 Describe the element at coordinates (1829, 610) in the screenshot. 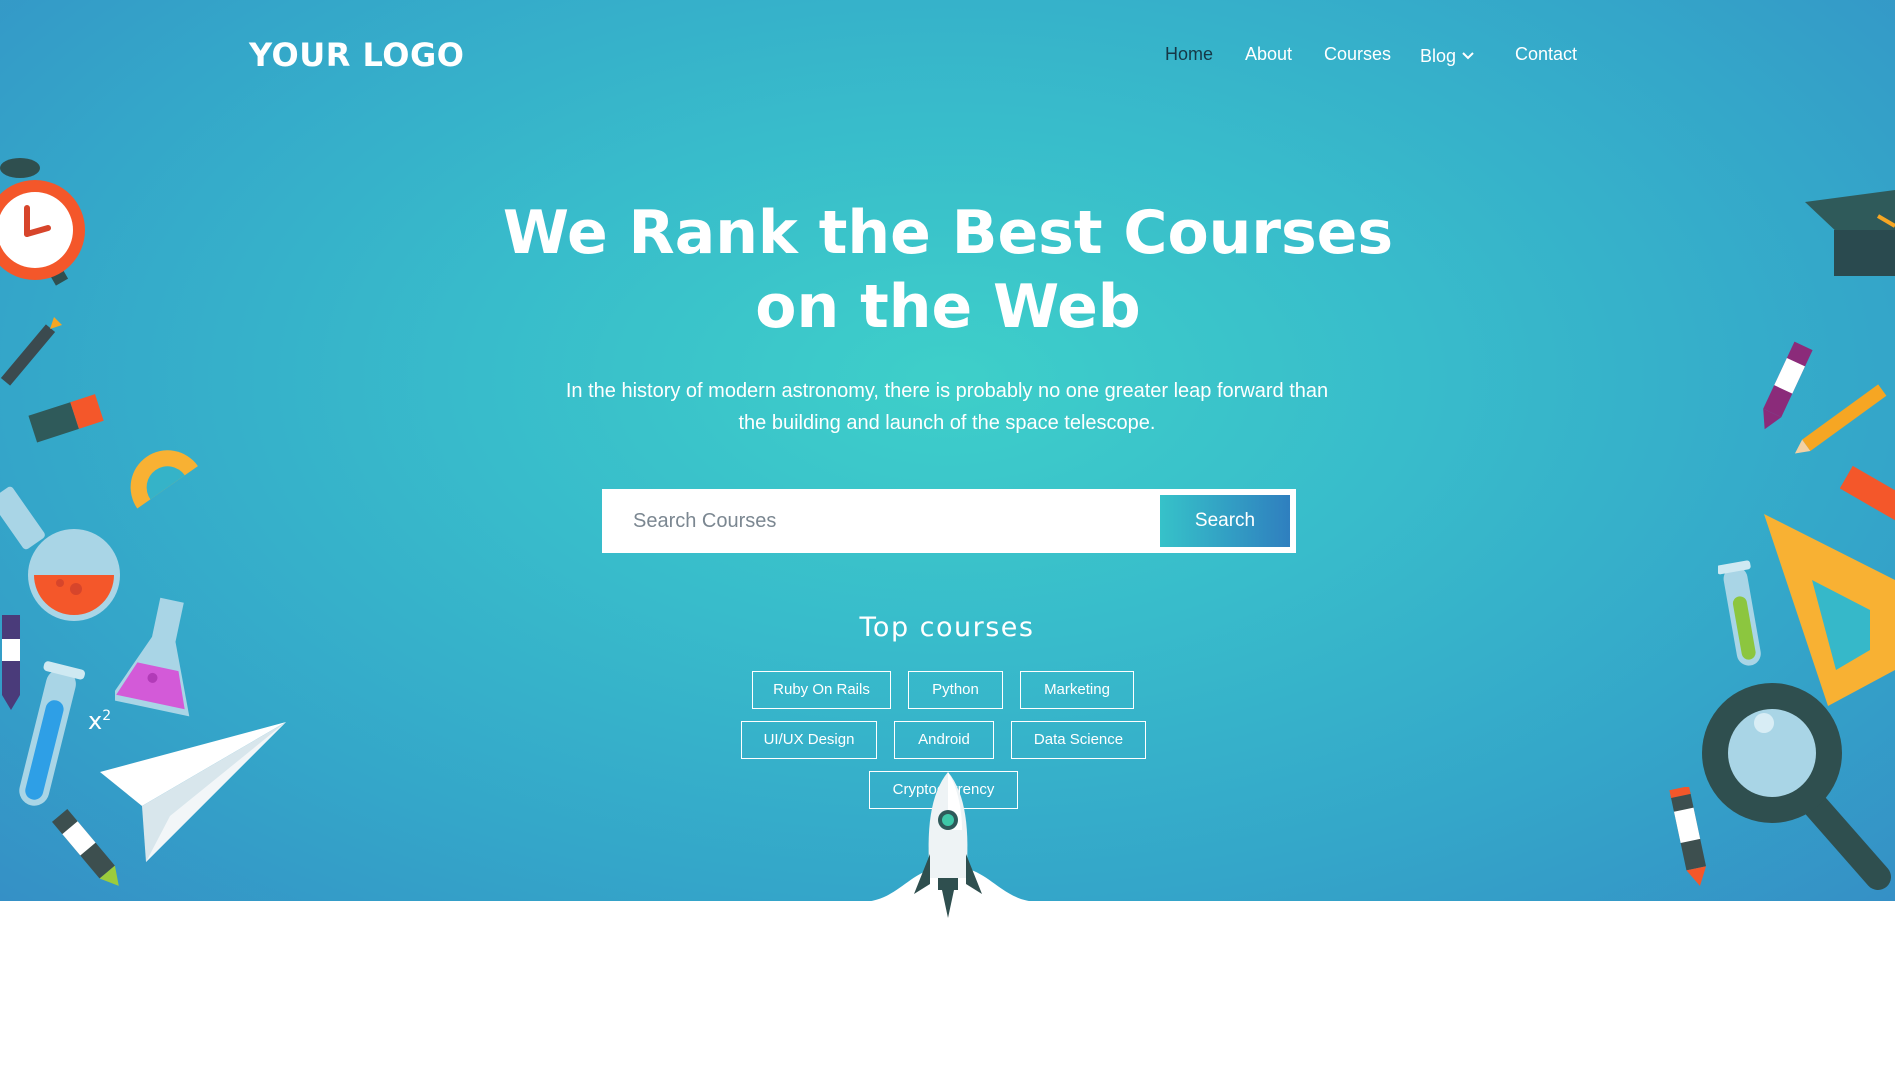

I see `triangle-ruler-icon` at that location.